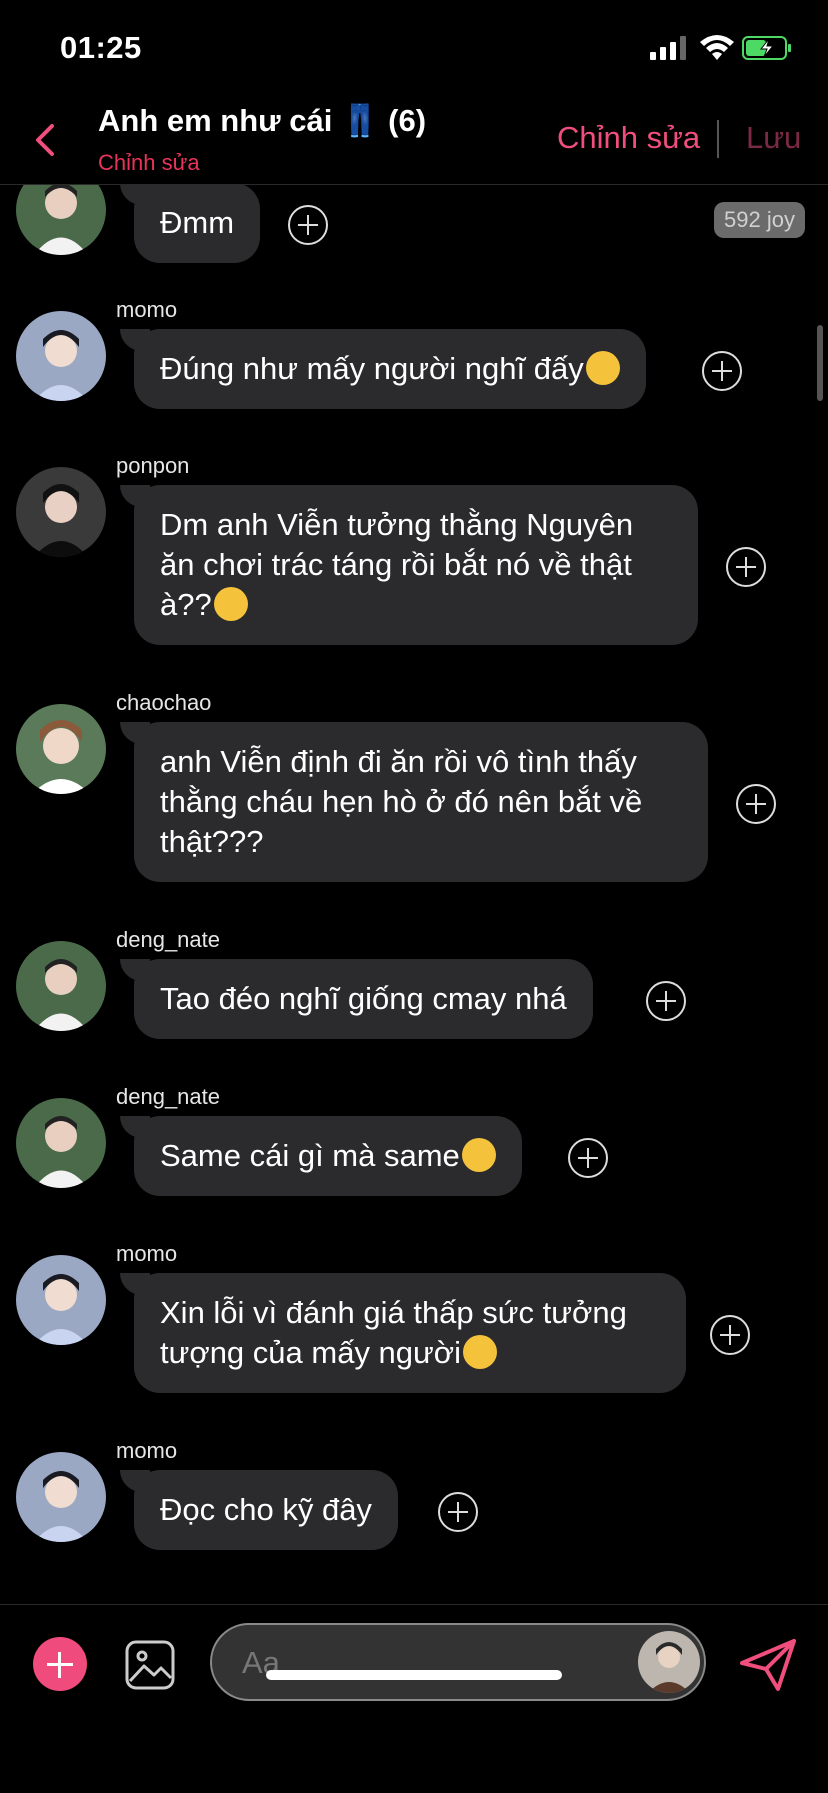 The image size is (828, 1793). What do you see at coordinates (668, 48) in the screenshot?
I see `cellular-signal-icon` at bounding box center [668, 48].